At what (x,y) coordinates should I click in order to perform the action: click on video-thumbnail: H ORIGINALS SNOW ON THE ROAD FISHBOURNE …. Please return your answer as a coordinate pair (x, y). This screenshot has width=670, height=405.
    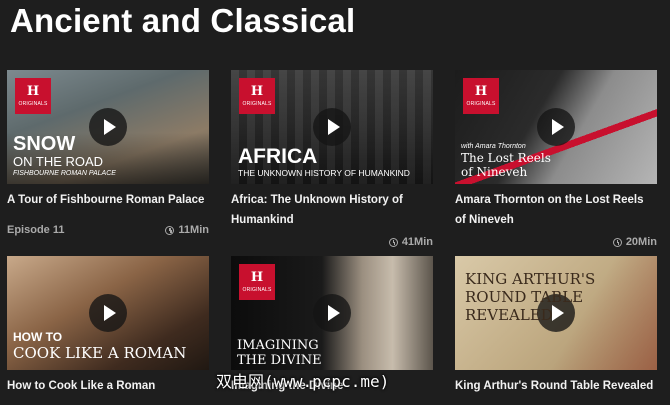
    Looking at the image, I should click on (108, 127).